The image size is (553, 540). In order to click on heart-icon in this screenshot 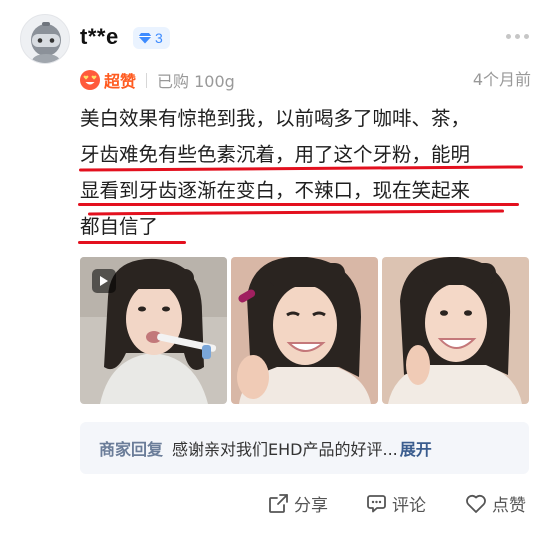, I will do `click(476, 503)`.